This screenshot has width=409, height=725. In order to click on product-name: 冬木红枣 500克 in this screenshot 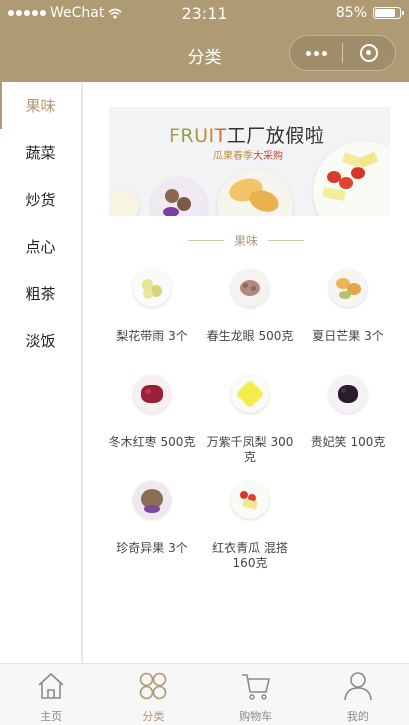, I will do `click(152, 442)`.